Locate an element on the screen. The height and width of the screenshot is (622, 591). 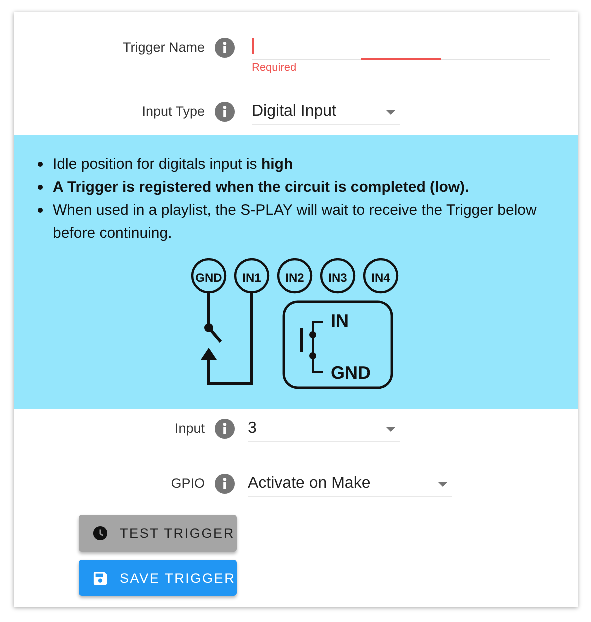
info-text: Idle position for digitals input is high is located at coordinates (173, 165).